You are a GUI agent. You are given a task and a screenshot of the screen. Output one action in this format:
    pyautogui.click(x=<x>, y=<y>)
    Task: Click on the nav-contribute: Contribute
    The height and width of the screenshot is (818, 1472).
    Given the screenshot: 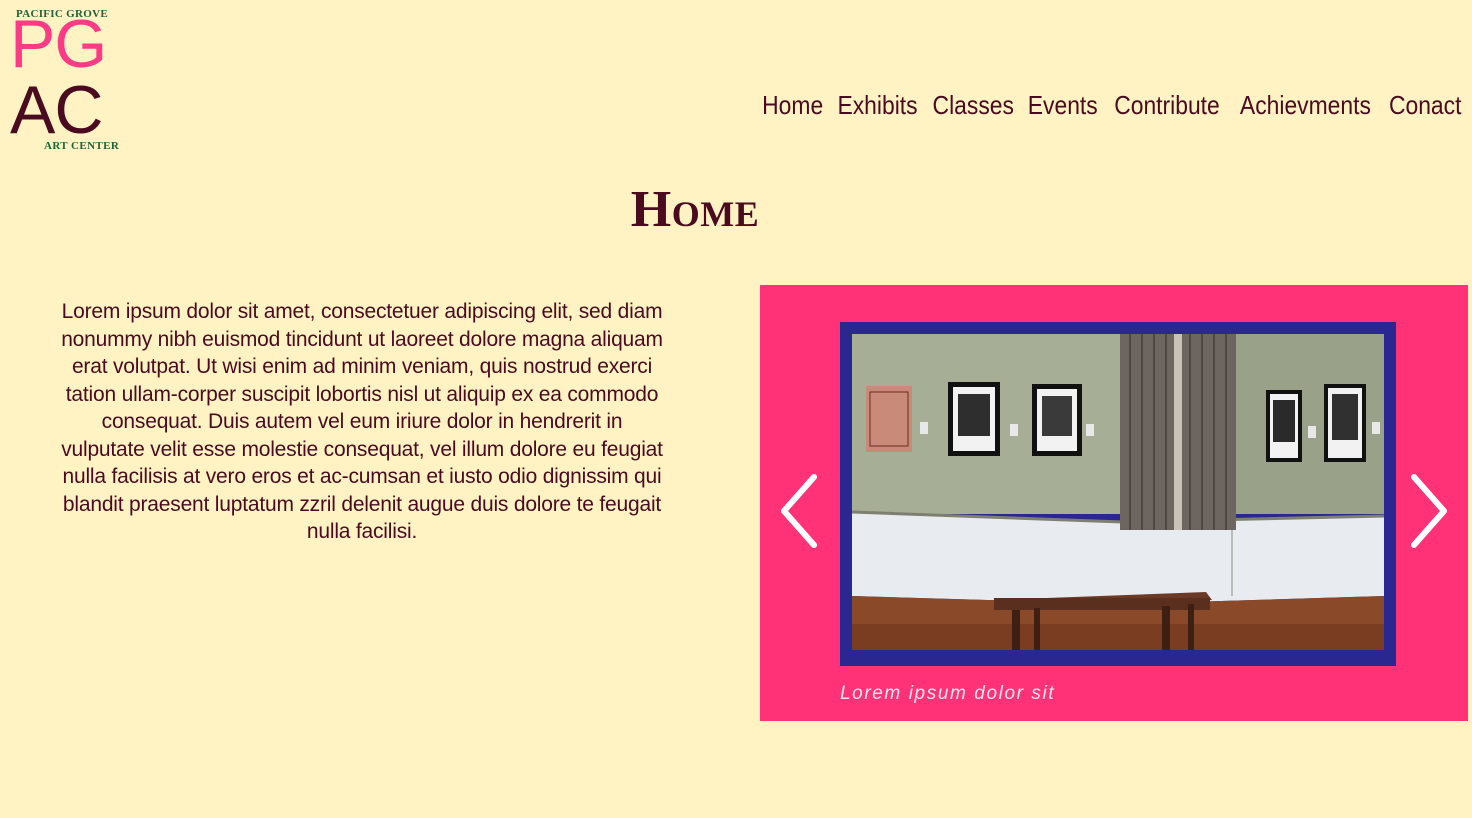 What is the action you would take?
    pyautogui.click(x=1167, y=105)
    